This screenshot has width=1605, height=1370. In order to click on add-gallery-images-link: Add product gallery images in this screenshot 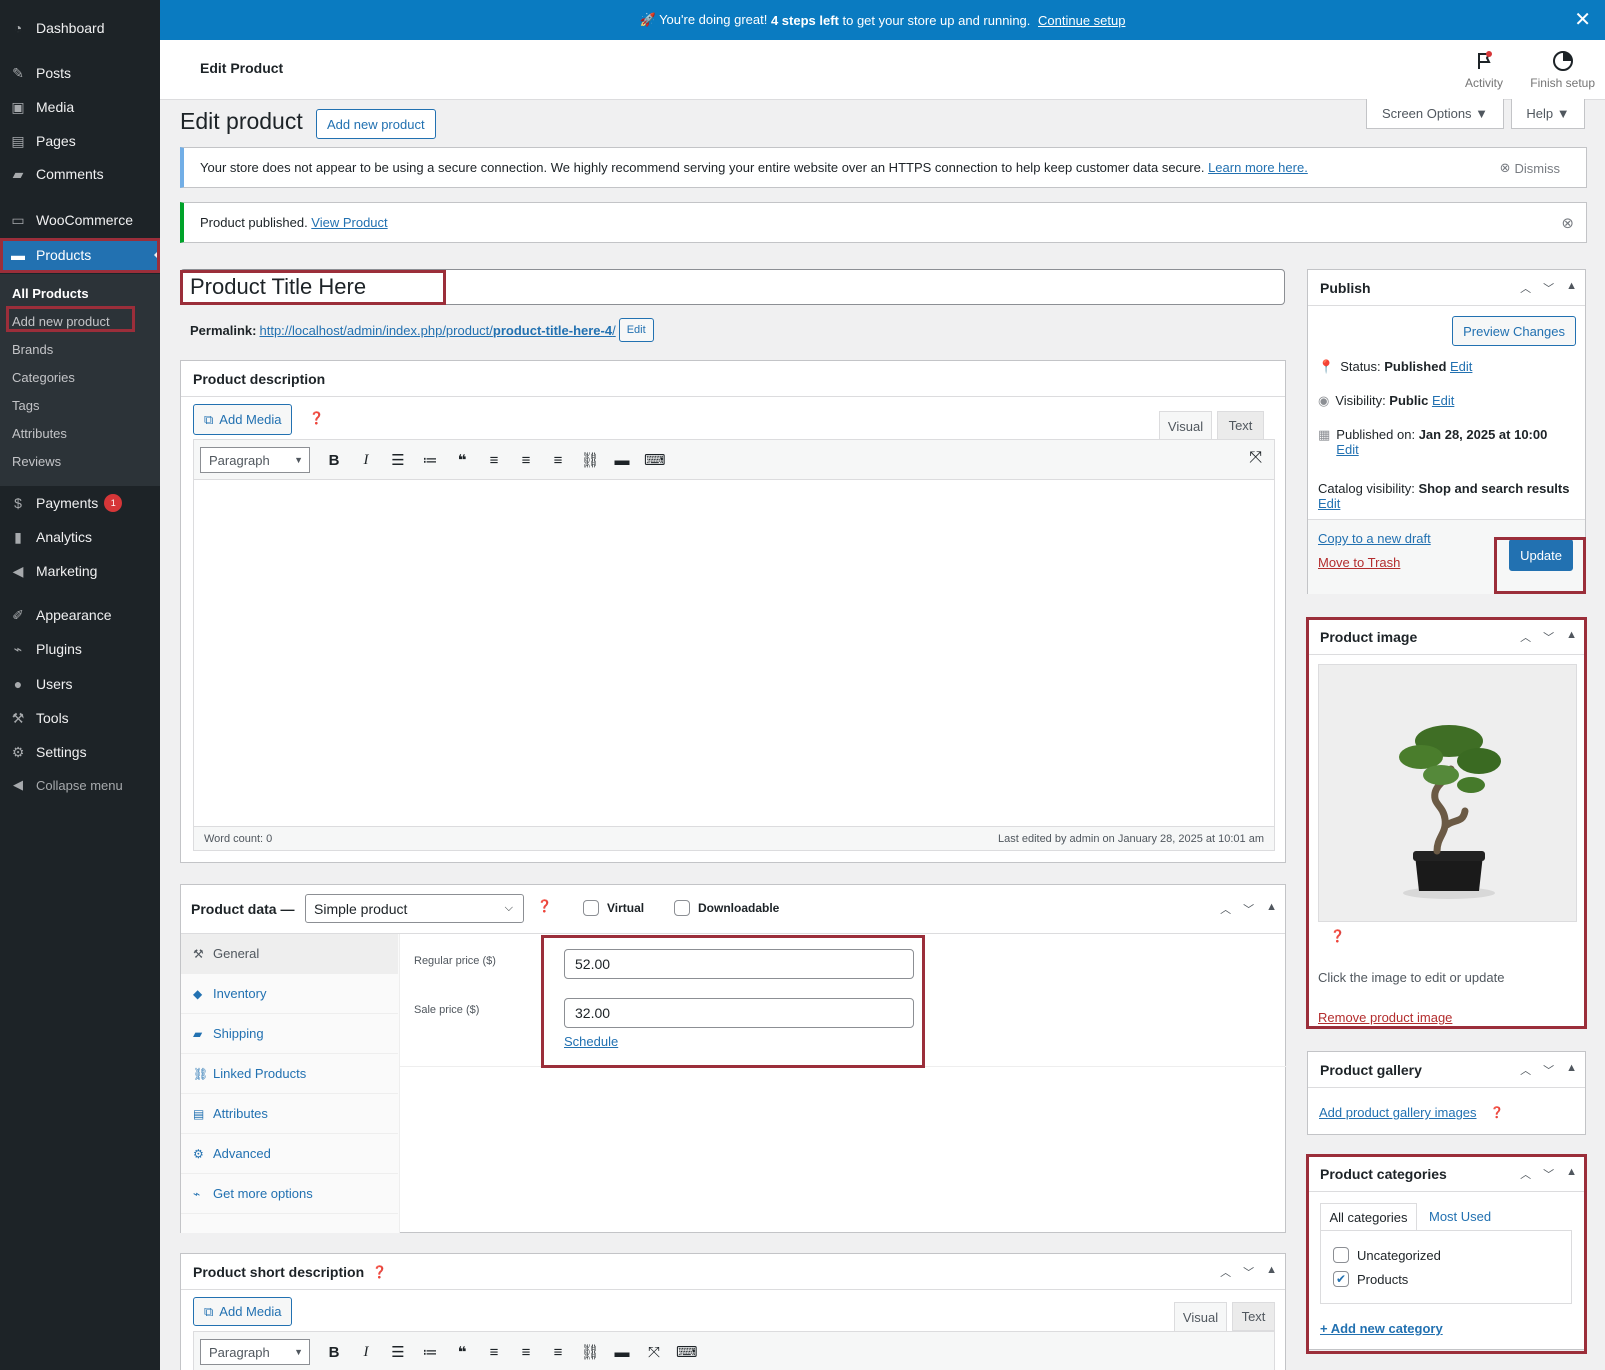, I will do `click(1398, 1112)`.